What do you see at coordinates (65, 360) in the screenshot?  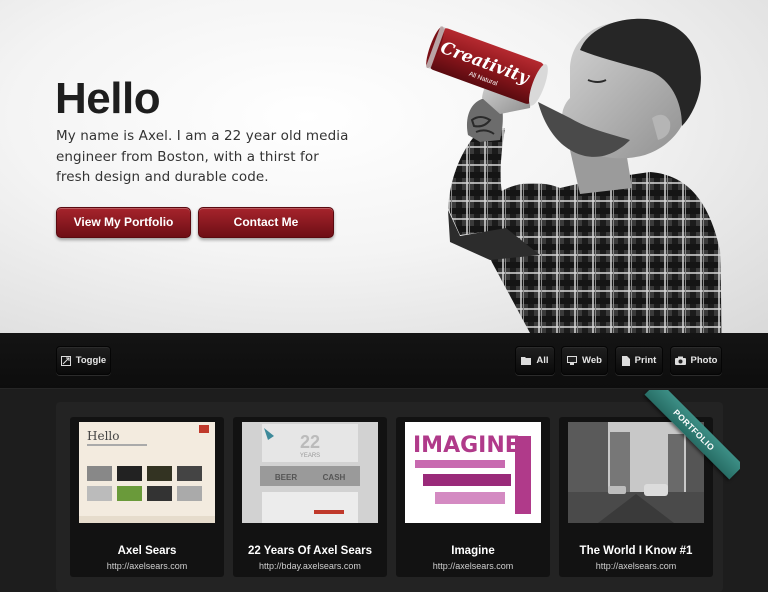 I see `expand-icon` at bounding box center [65, 360].